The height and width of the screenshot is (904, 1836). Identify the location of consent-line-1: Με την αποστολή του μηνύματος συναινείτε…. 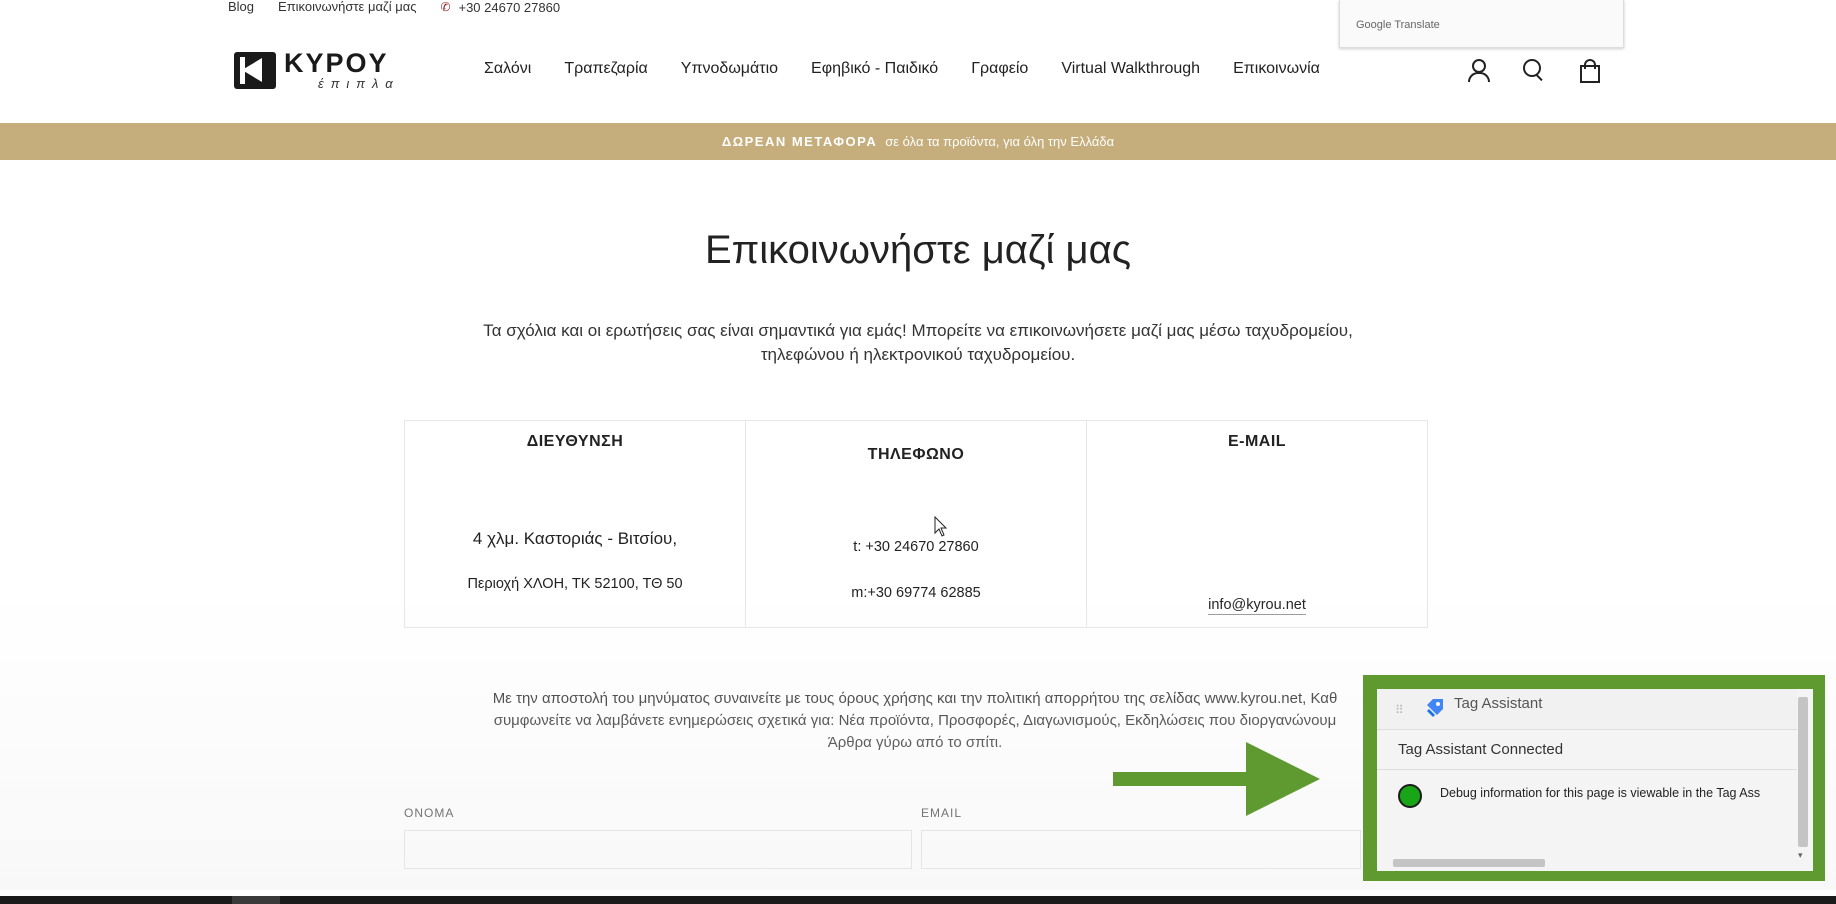
(915, 698).